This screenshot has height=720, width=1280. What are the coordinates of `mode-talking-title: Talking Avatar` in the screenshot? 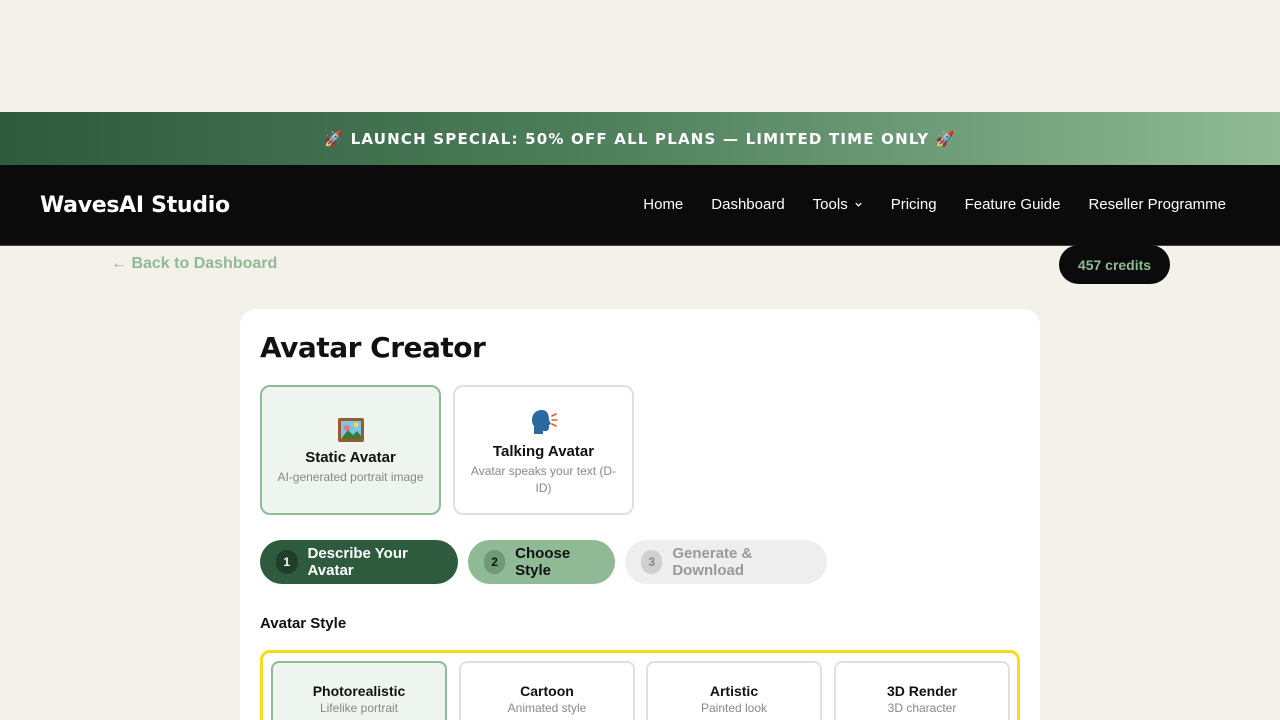 It's located at (543, 451).